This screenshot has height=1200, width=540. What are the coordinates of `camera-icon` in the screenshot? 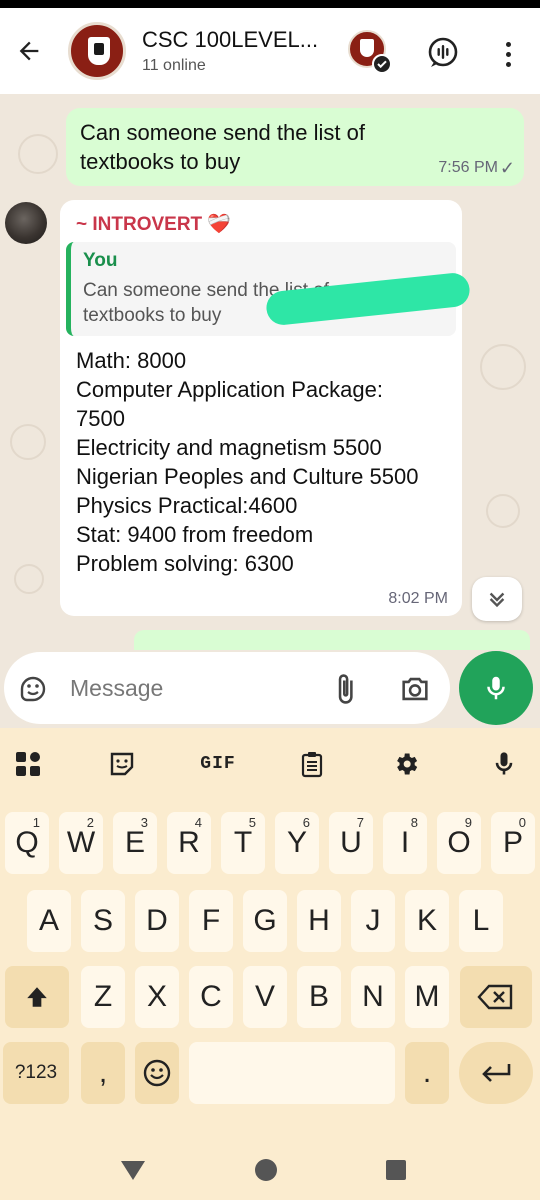 It's located at (415, 689).